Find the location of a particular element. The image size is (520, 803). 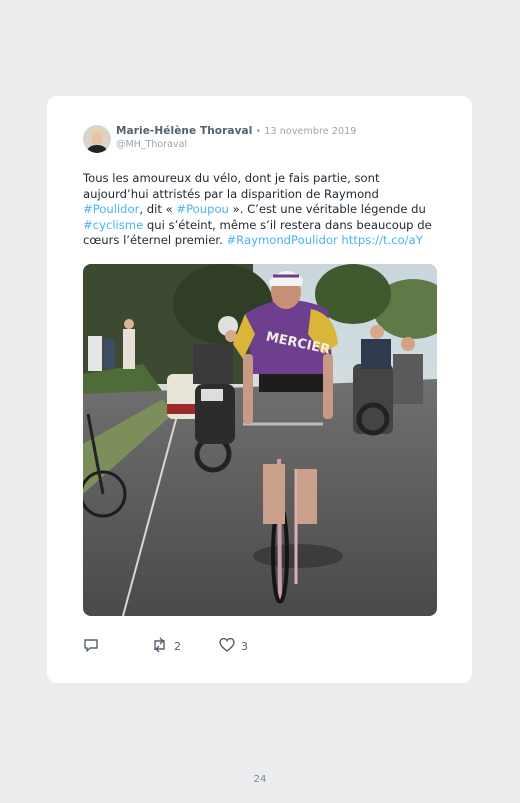

retweet-icon is located at coordinates (159, 646).